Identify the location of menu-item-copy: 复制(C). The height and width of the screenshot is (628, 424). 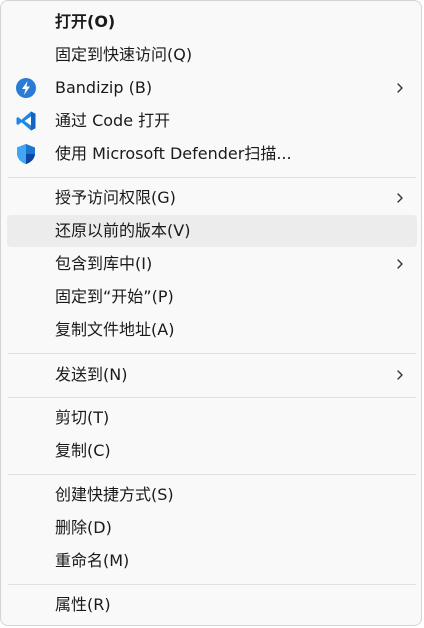
(212, 451).